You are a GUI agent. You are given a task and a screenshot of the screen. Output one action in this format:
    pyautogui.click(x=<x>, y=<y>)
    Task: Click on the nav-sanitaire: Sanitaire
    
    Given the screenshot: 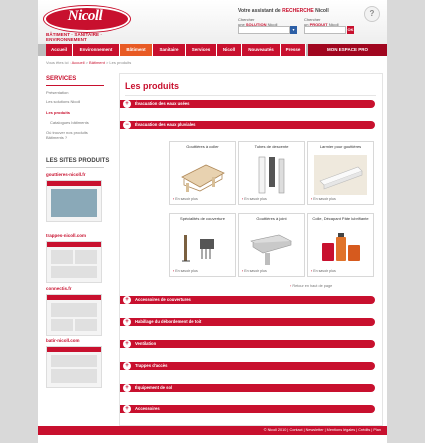 What is the action you would take?
    pyautogui.click(x=169, y=50)
    